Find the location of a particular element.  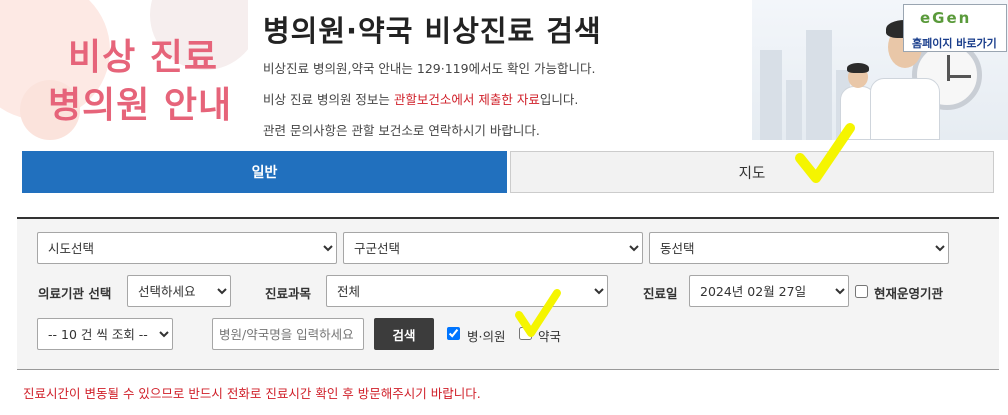

egen-logo: eGen is located at coordinates (946, 18).